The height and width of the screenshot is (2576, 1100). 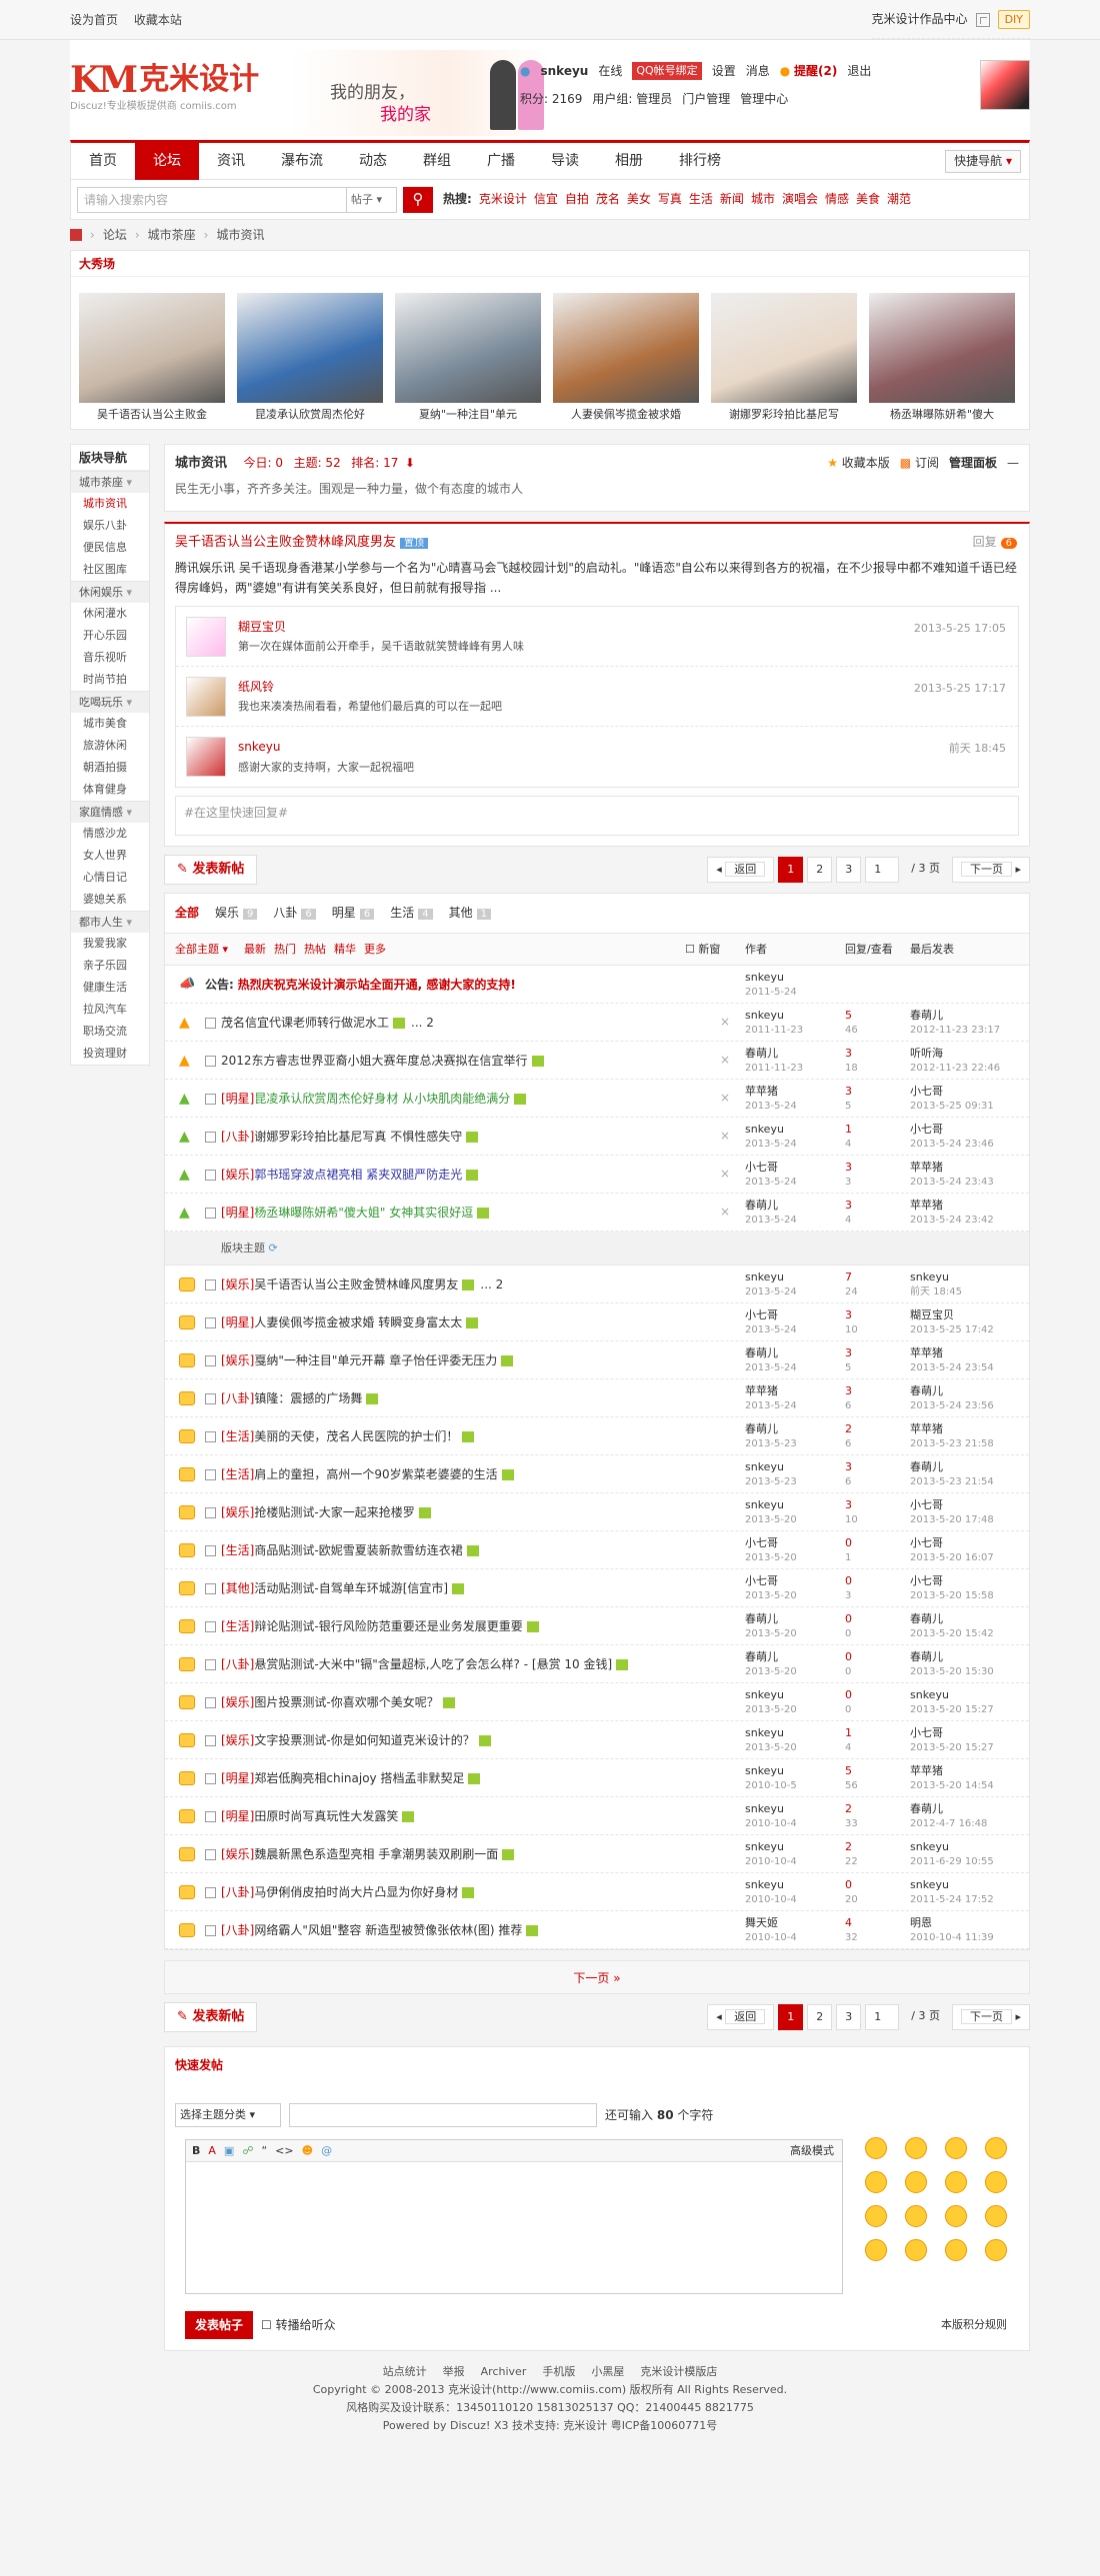 I want to click on last-post: 苹苹猪 2013-5-24 23:43, so click(x=952, y=1175).